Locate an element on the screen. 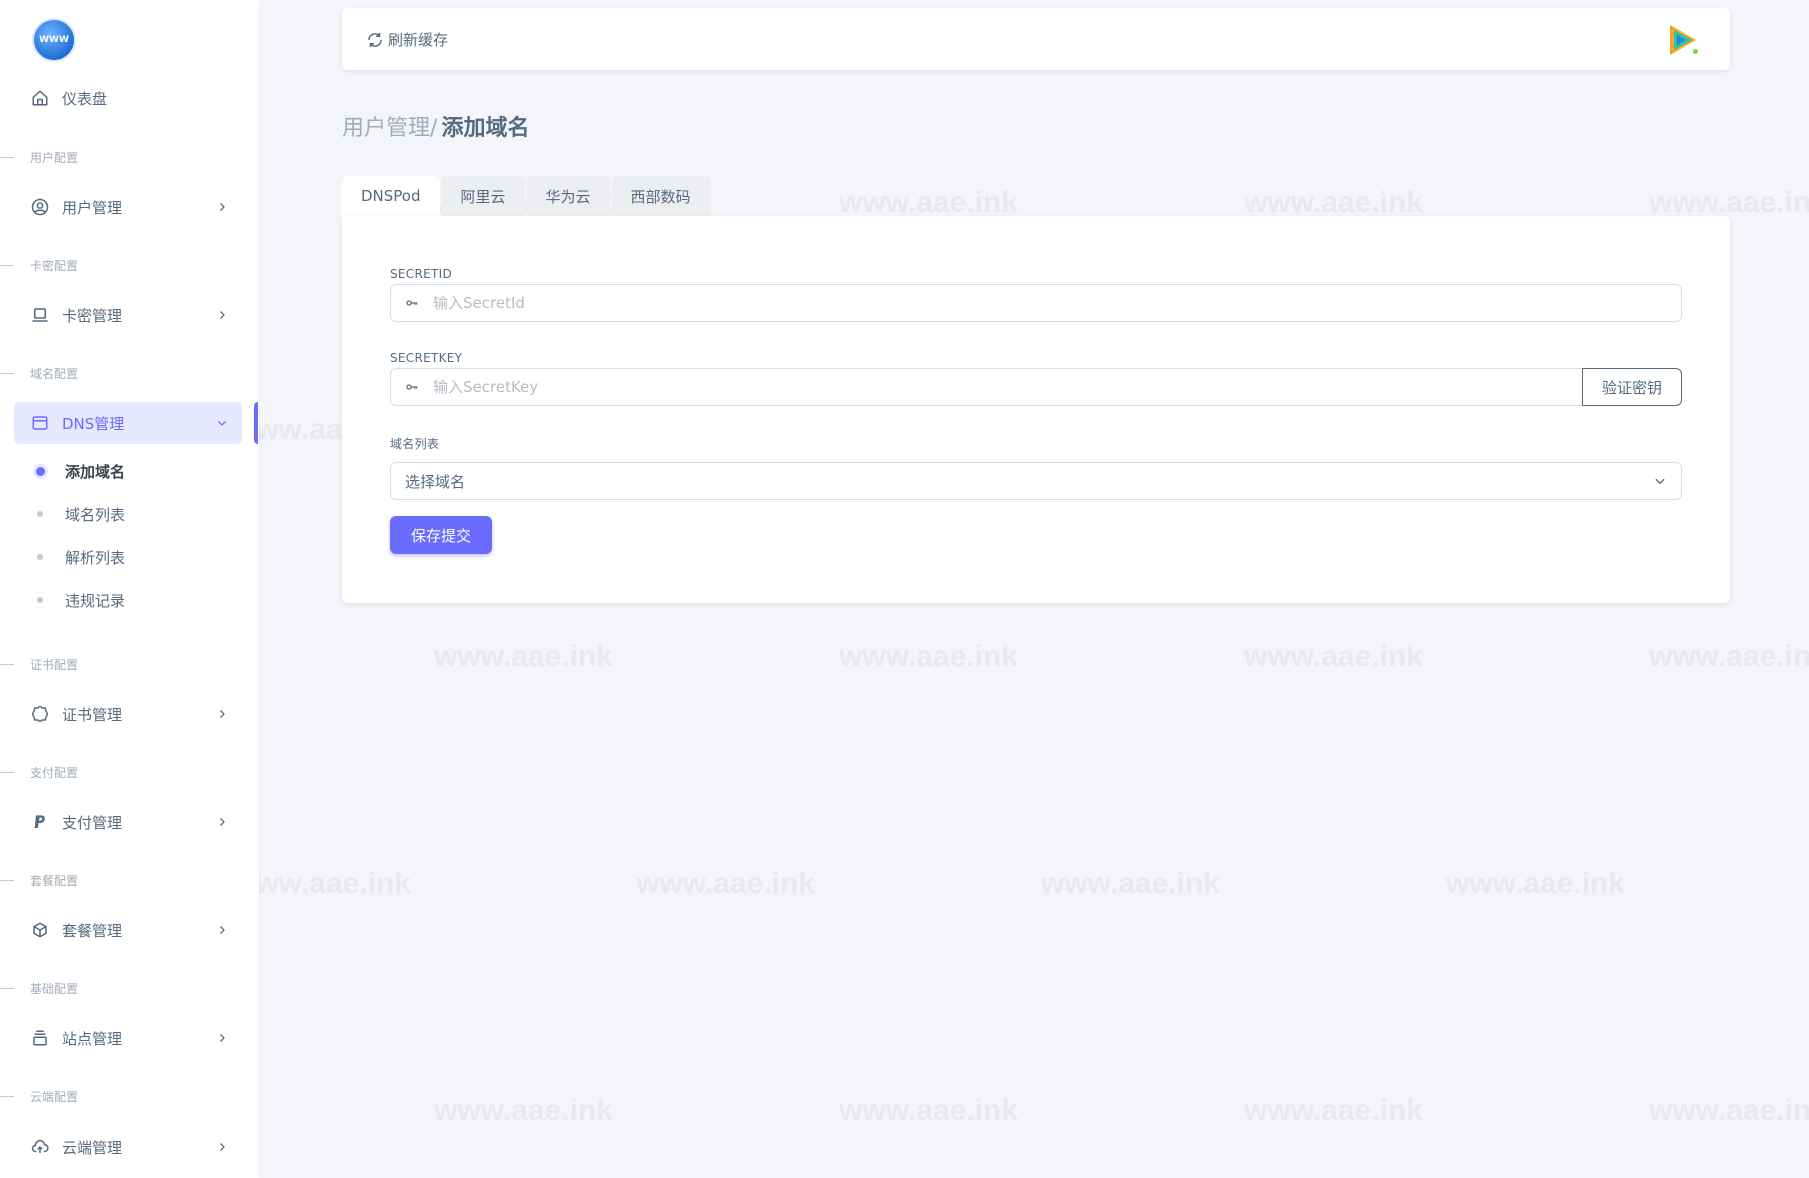 The width and height of the screenshot is (1809, 1178). section-header-domain: 域名配置 is located at coordinates (39, 373).